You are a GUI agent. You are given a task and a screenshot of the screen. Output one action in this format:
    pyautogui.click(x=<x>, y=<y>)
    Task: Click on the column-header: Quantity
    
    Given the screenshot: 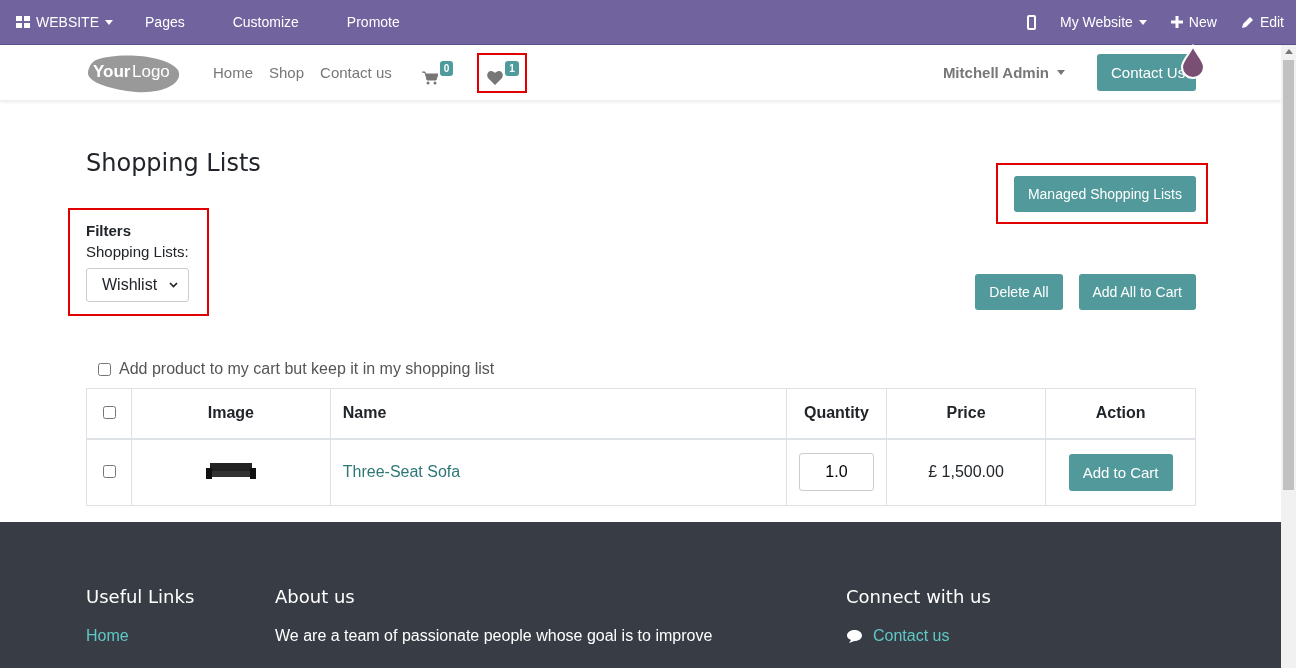 What is the action you would take?
    pyautogui.click(x=836, y=413)
    